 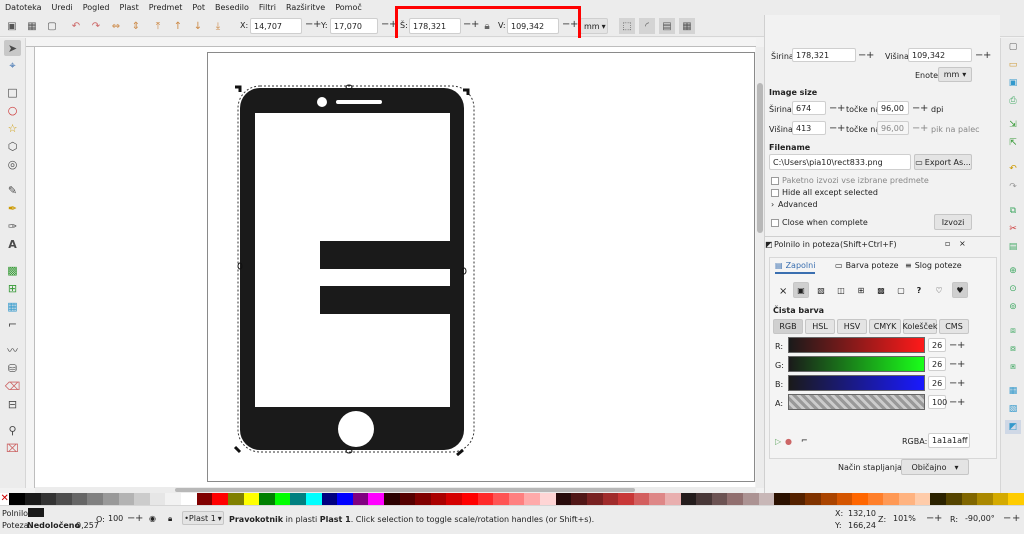 I want to click on zoom-field: 101%, so click(x=907, y=518).